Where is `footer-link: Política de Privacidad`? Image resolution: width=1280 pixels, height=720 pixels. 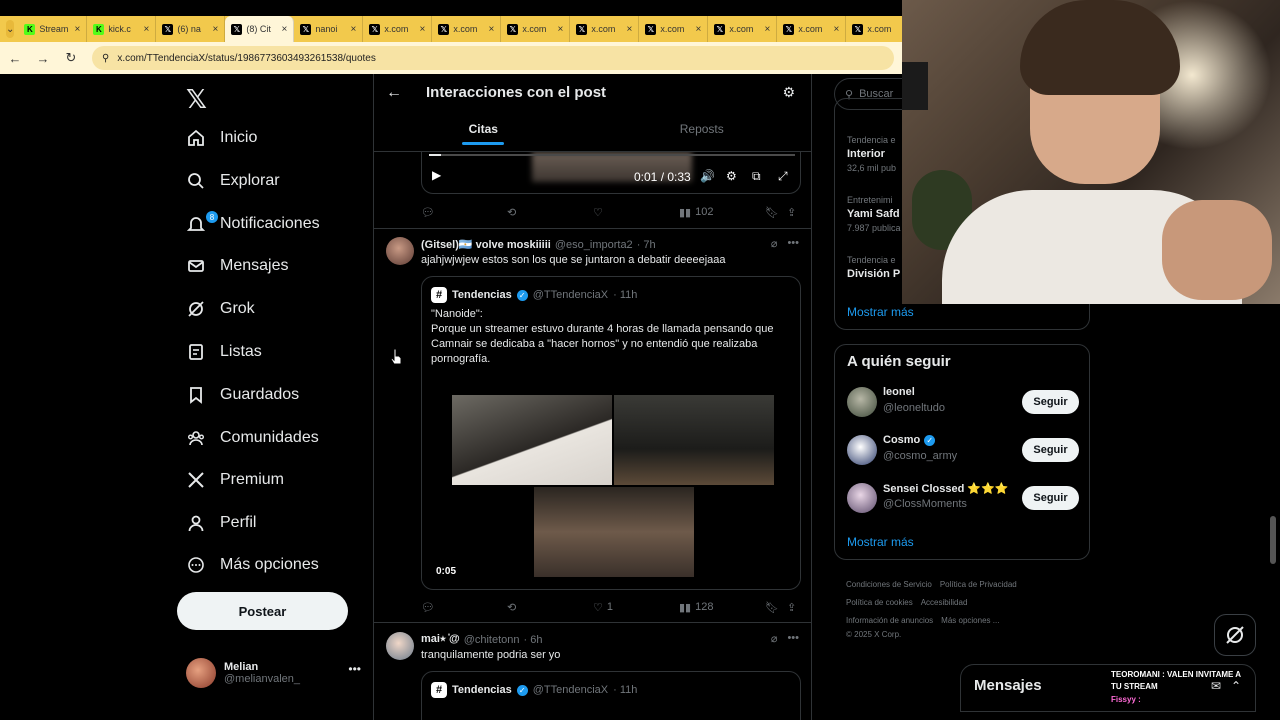 footer-link: Política de Privacidad is located at coordinates (978, 584).